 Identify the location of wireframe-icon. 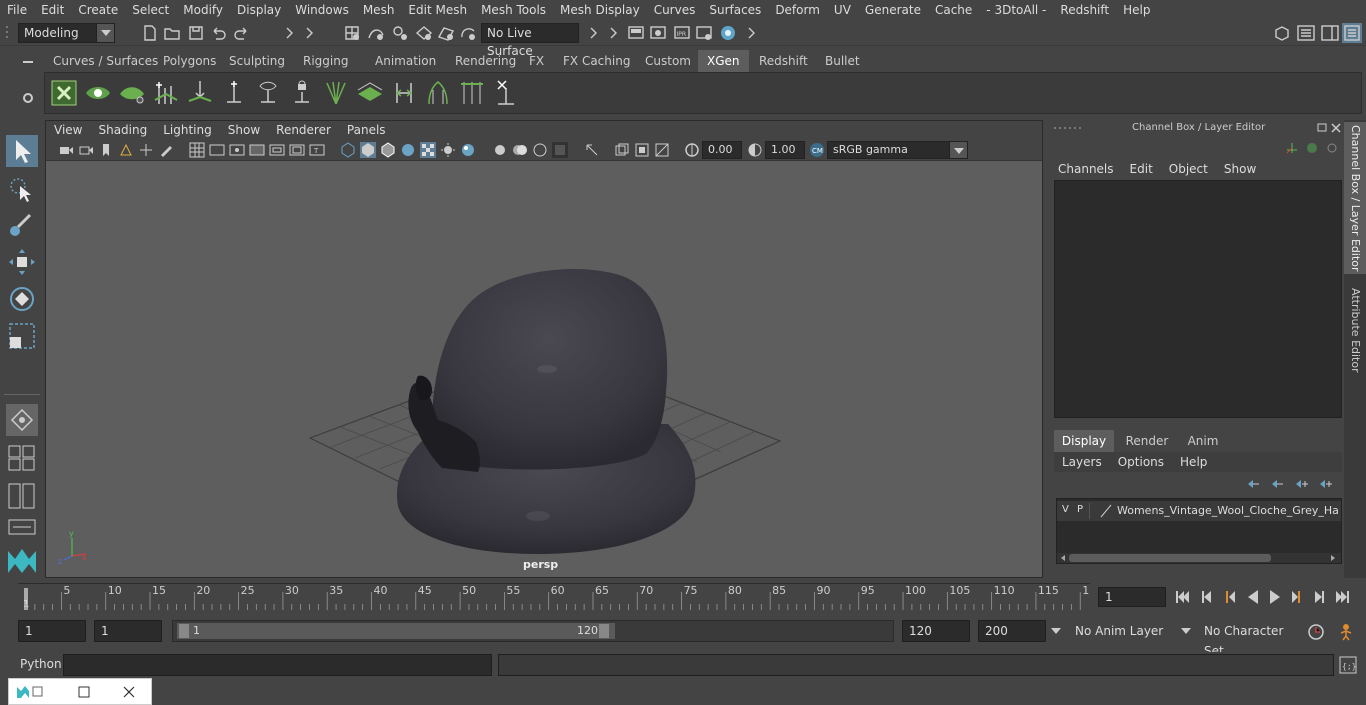
(348, 150).